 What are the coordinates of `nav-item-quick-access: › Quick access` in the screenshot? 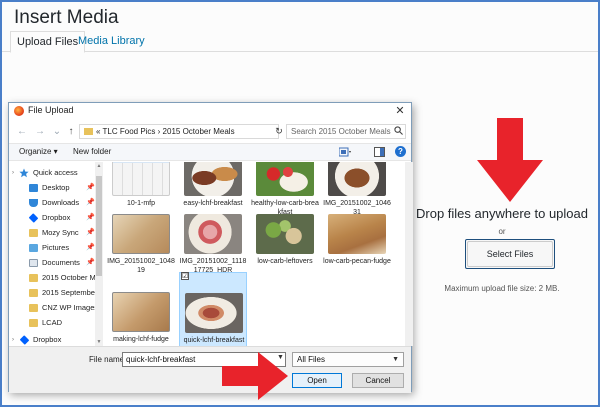 It's located at (52, 173).